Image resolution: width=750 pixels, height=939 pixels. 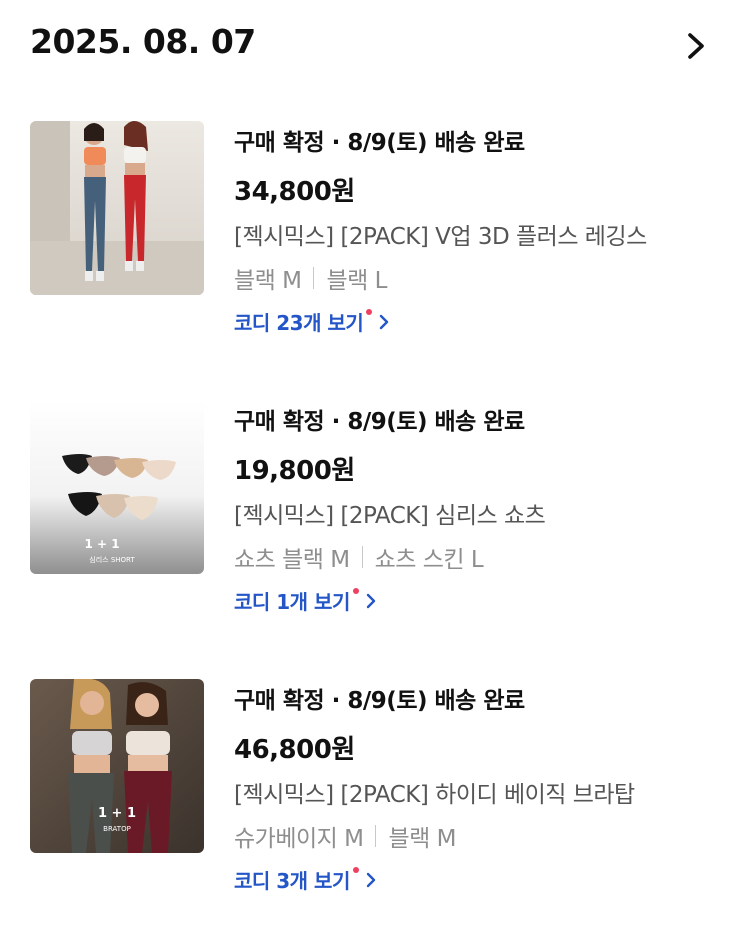 What do you see at coordinates (434, 792) in the screenshot?
I see `product-name: [젝시믹스] [2PACK] 하이디 베이직 브라탑` at bounding box center [434, 792].